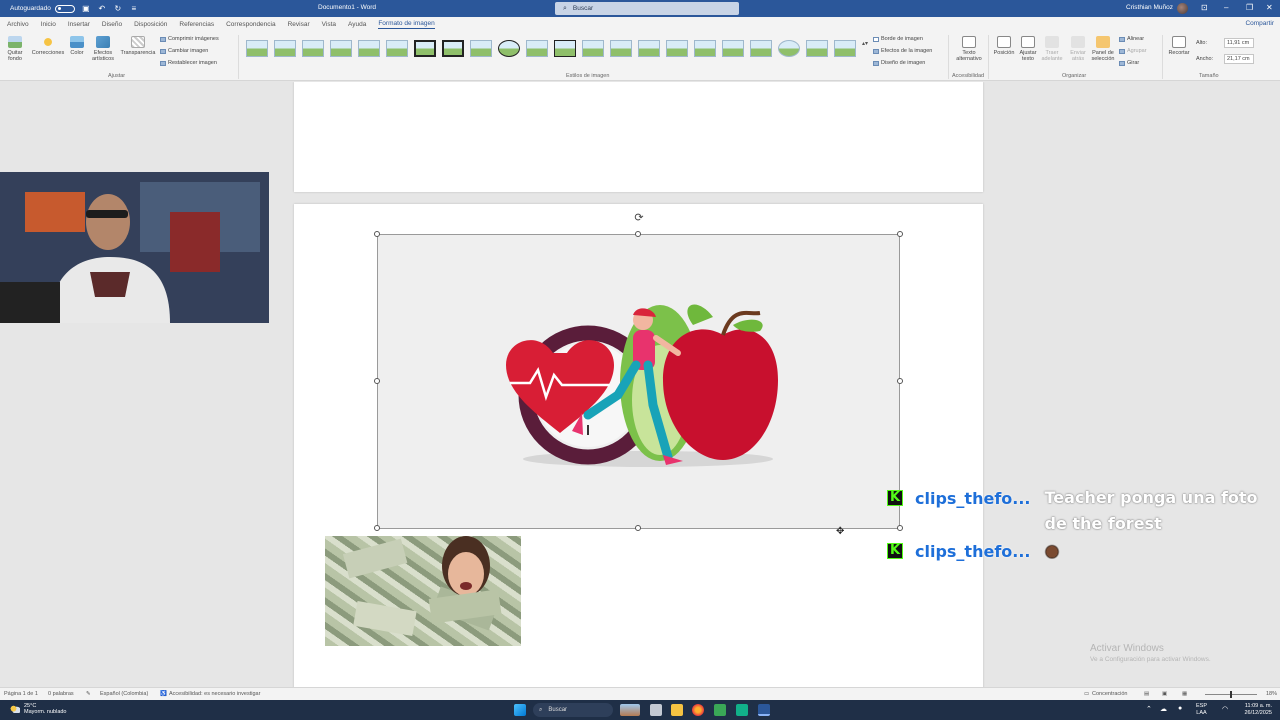  Describe the element at coordinates (189, 39) in the screenshot. I see `compress-images-button: Comprimir imágenes` at that location.